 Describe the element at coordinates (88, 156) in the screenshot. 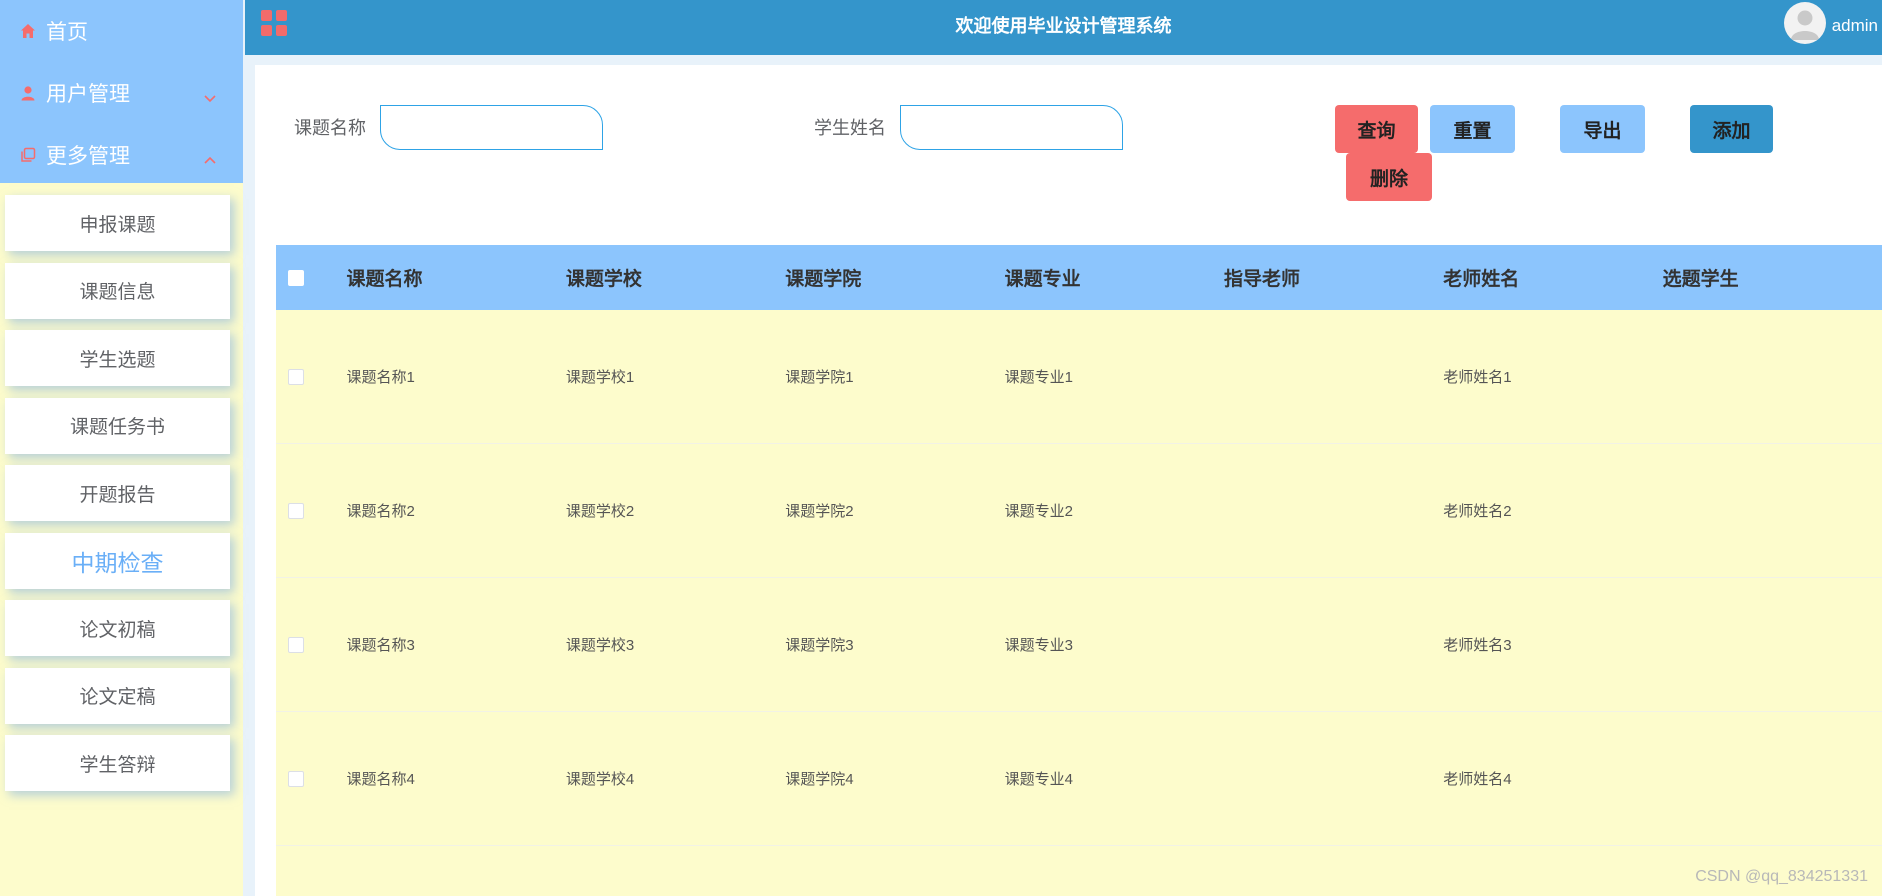

I see `menu-item-label: 更多管理` at that location.